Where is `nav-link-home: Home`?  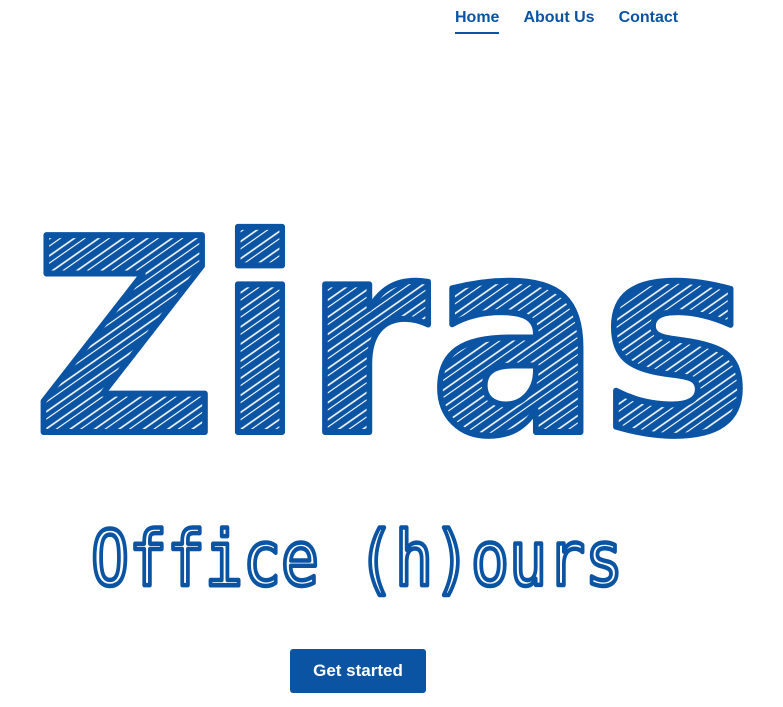 nav-link-home: Home is located at coordinates (477, 21).